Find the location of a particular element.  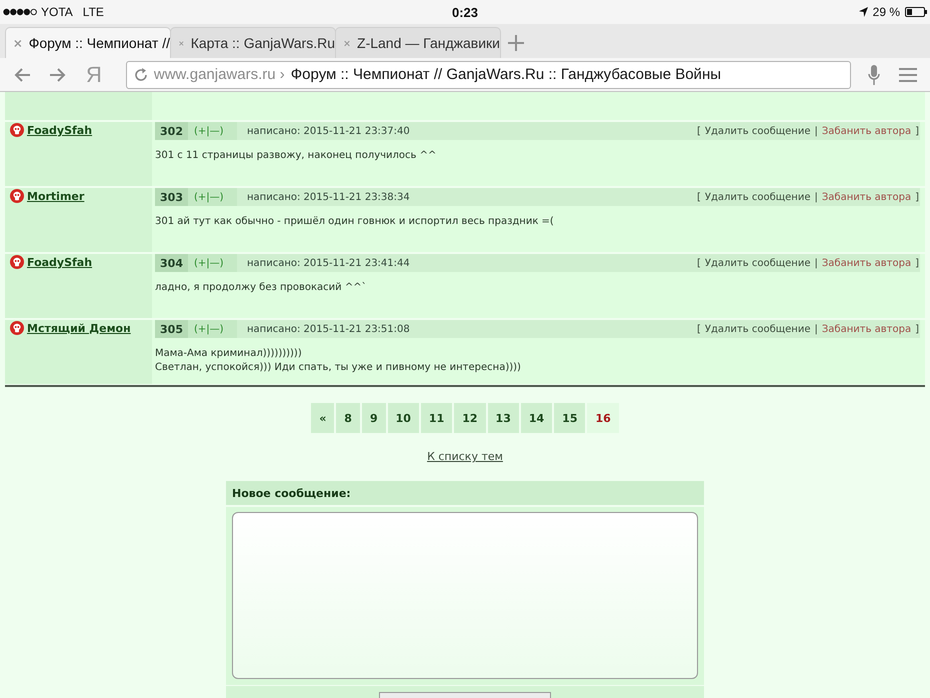

back-arrow-icon is located at coordinates (22, 75).